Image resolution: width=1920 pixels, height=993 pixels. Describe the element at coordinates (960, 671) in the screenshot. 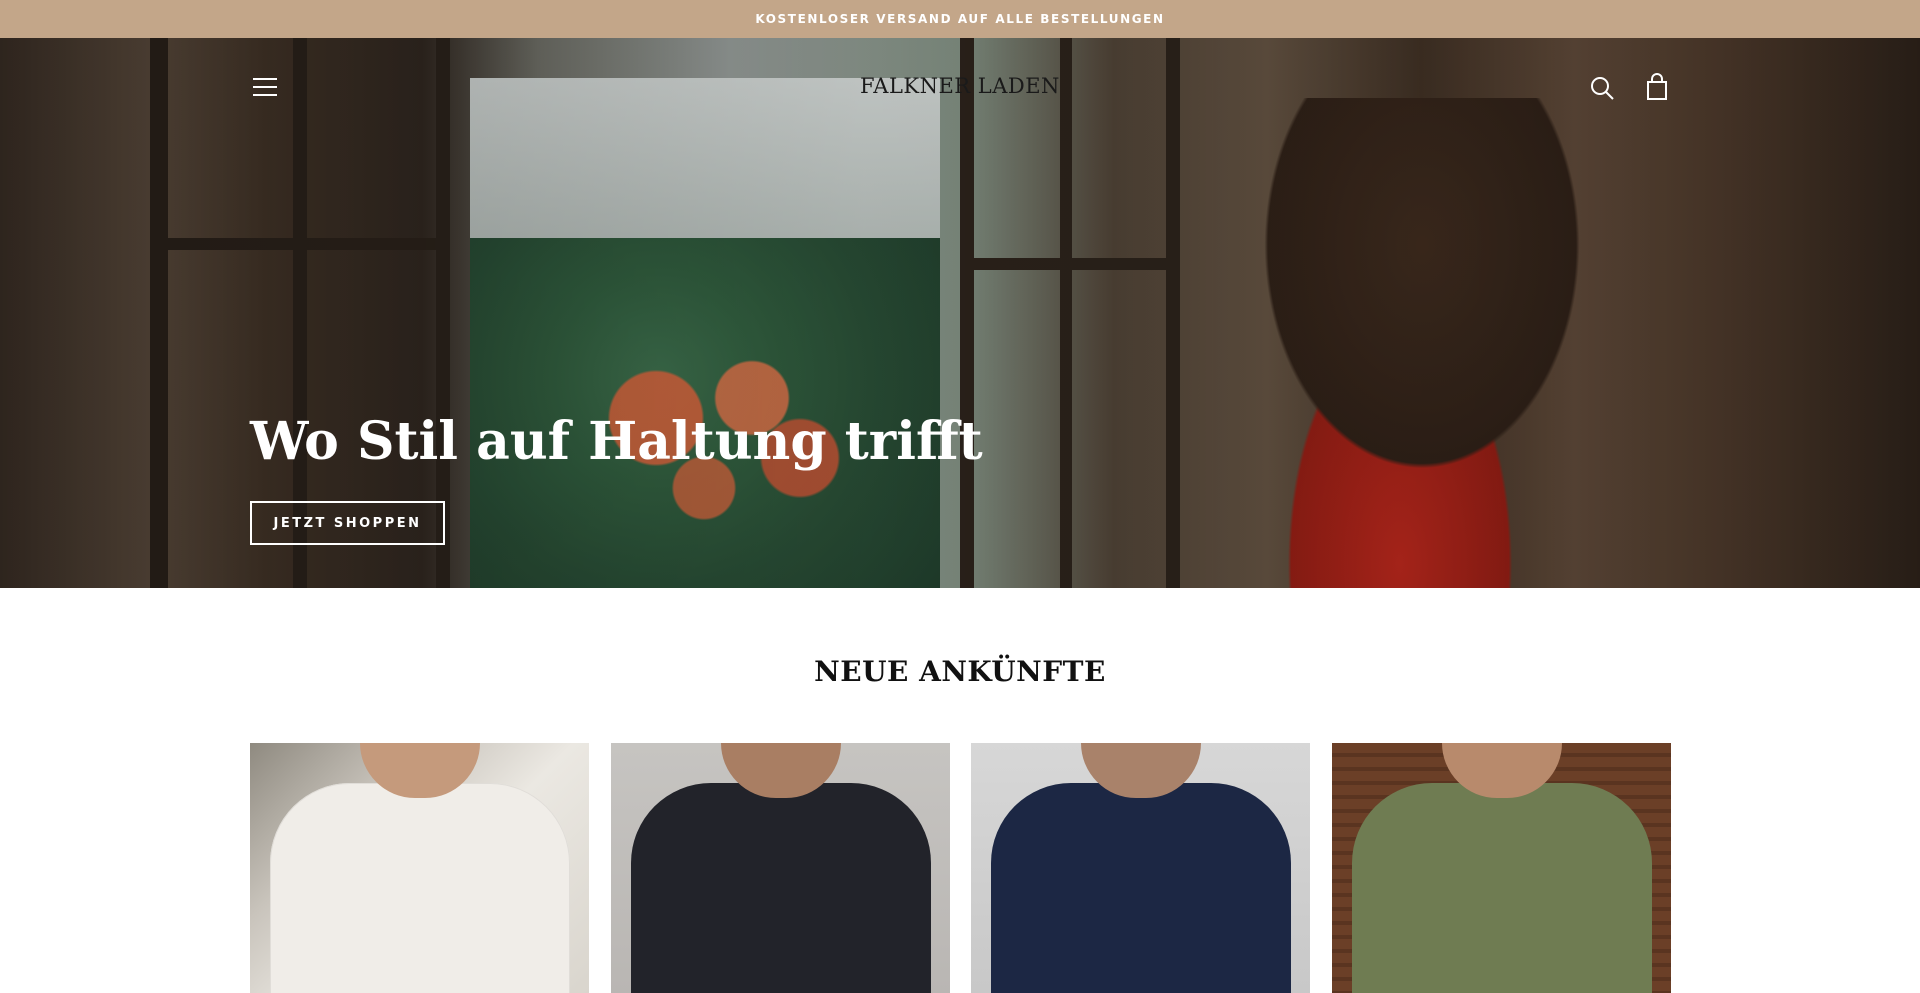

I see `new-arrivals-title: NEUE ANKÜNFTE` at that location.